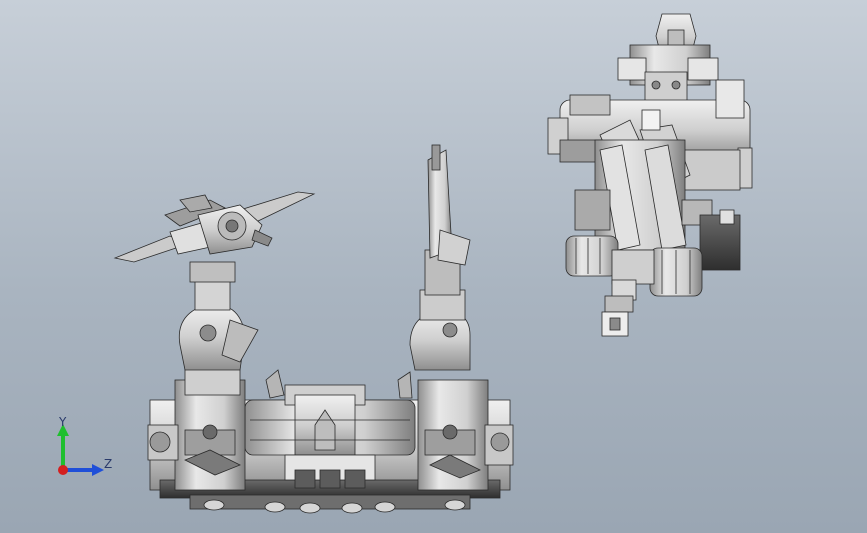  I want to click on right-tower, so click(461, 317).